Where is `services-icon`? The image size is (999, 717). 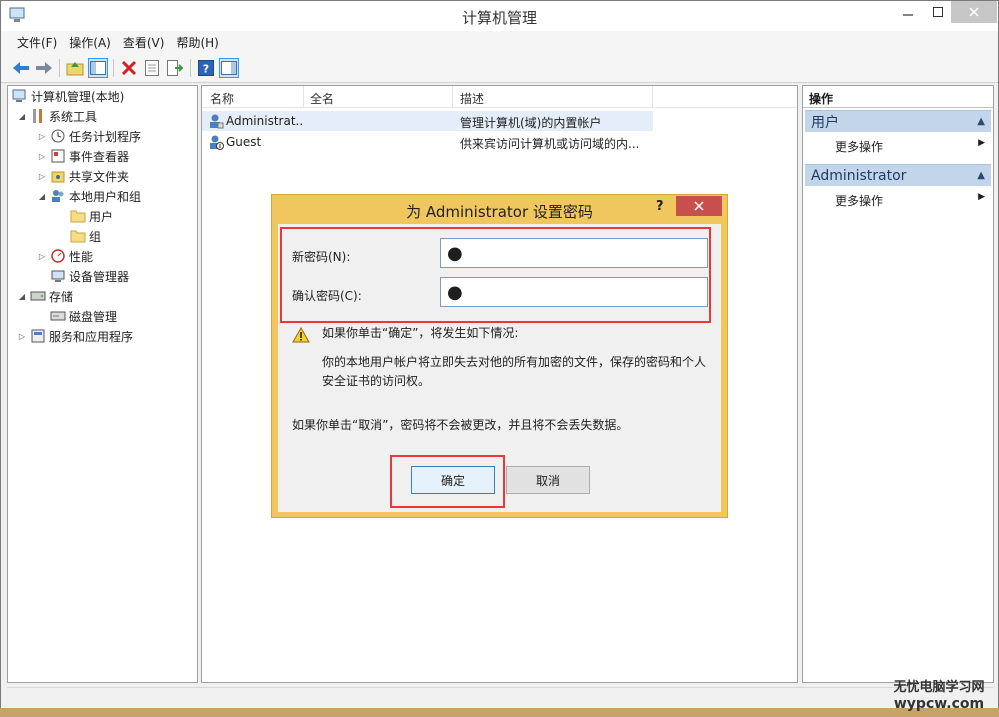
services-icon is located at coordinates (38, 336).